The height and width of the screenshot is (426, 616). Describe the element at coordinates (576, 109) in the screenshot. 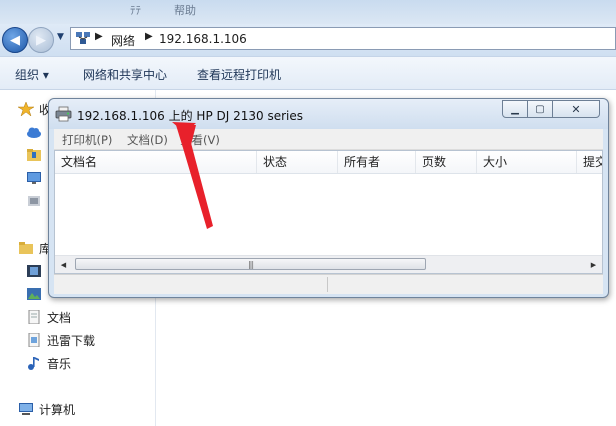

I see `close-button: ✕` at that location.